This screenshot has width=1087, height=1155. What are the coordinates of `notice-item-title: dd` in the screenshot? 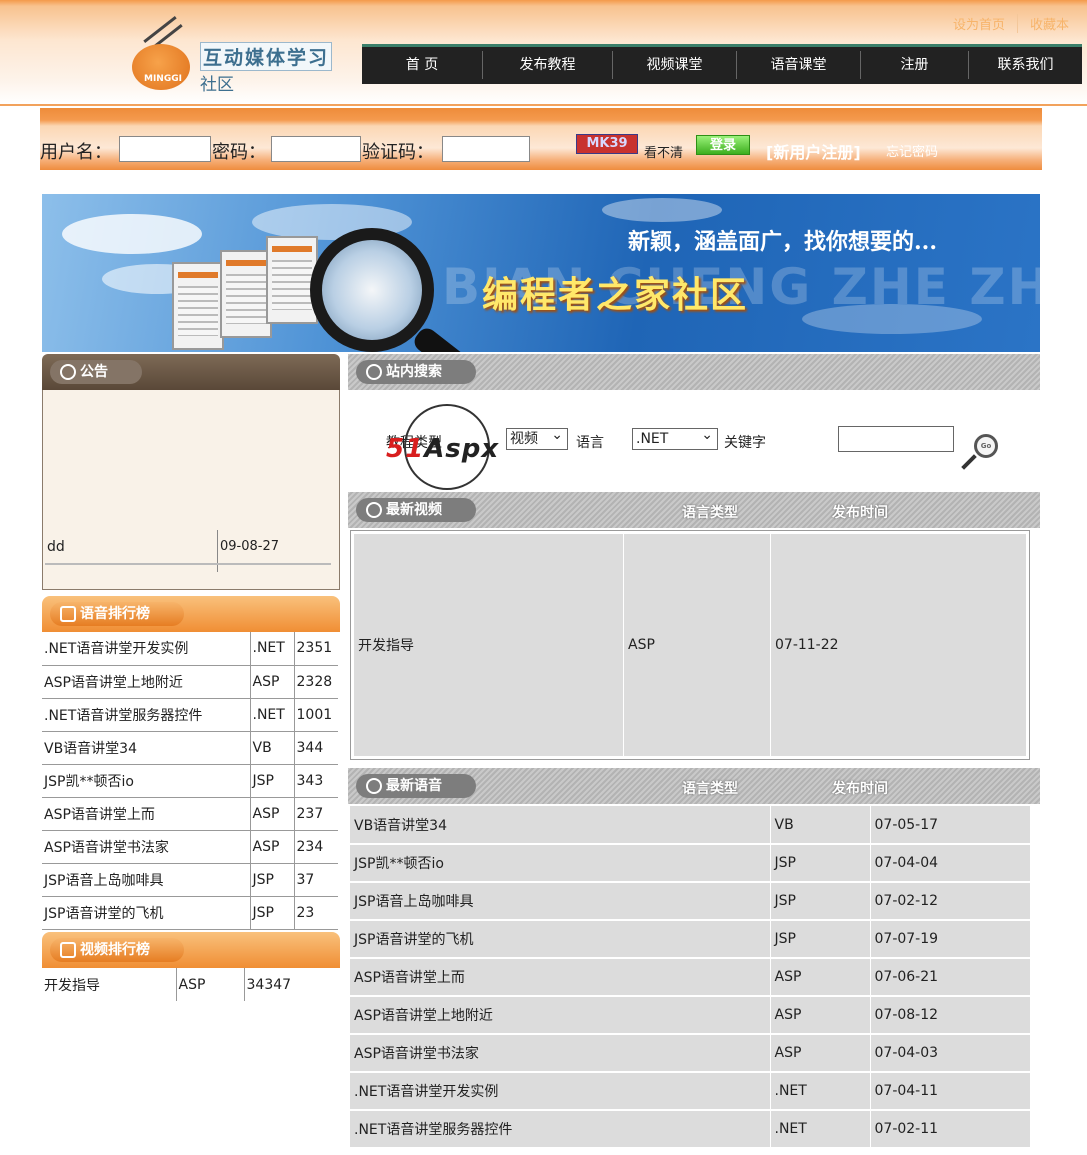 It's located at (130, 551).